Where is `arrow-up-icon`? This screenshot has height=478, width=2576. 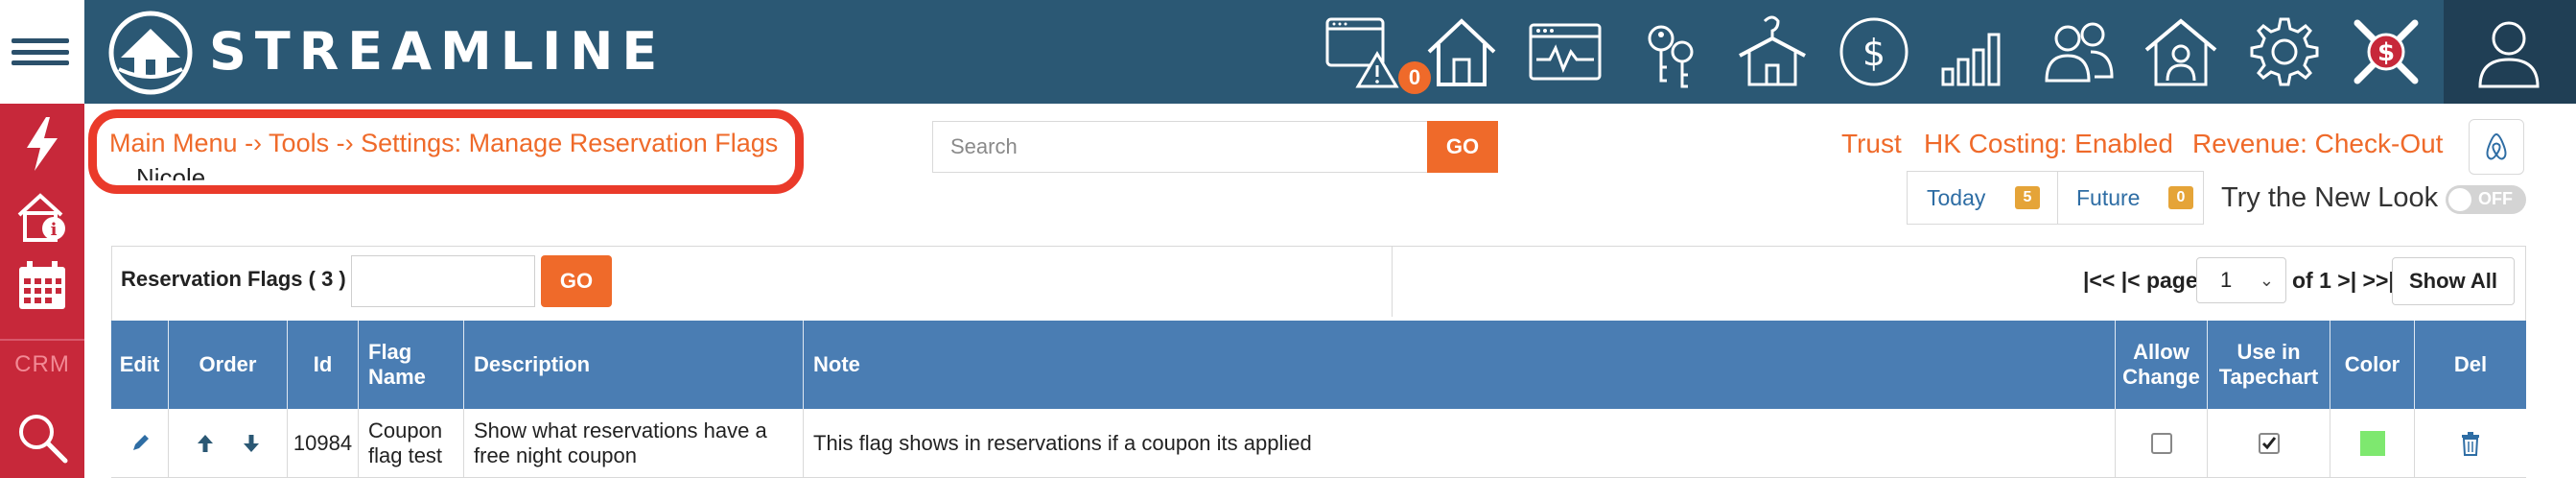
arrow-up-icon is located at coordinates (205, 443).